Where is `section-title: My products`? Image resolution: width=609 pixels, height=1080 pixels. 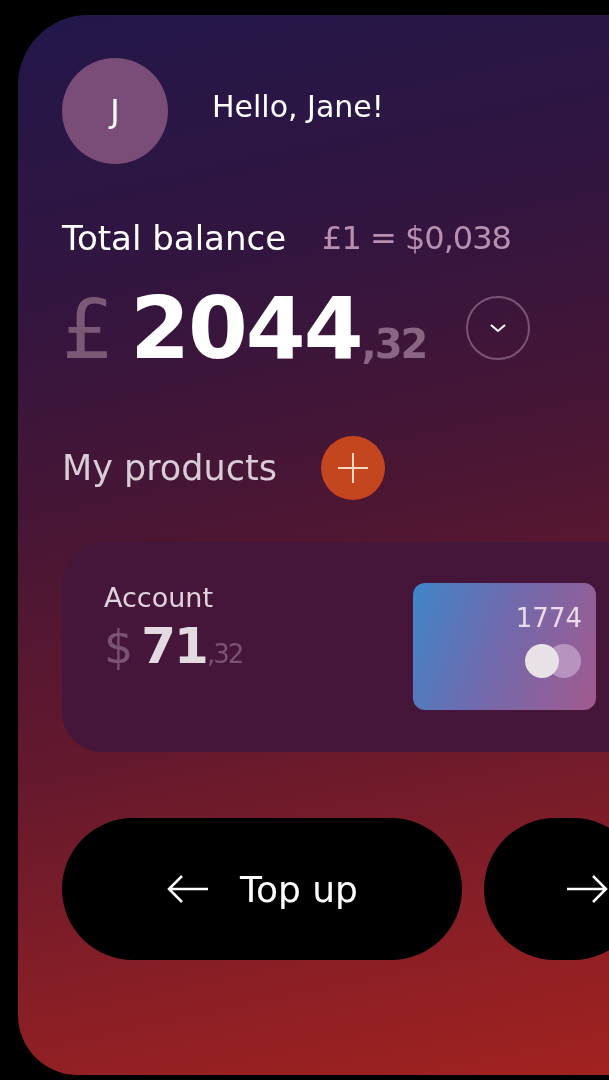 section-title: My products is located at coordinates (169, 468).